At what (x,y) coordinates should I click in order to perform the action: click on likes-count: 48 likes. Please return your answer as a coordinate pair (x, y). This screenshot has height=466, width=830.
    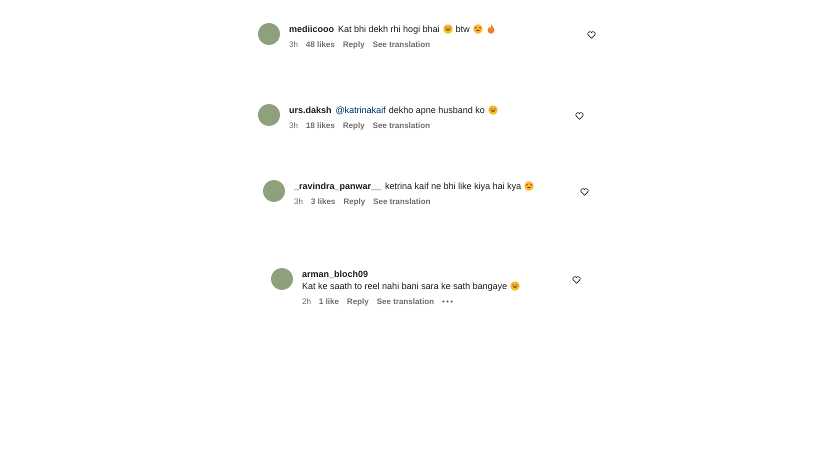
    Looking at the image, I should click on (320, 44).